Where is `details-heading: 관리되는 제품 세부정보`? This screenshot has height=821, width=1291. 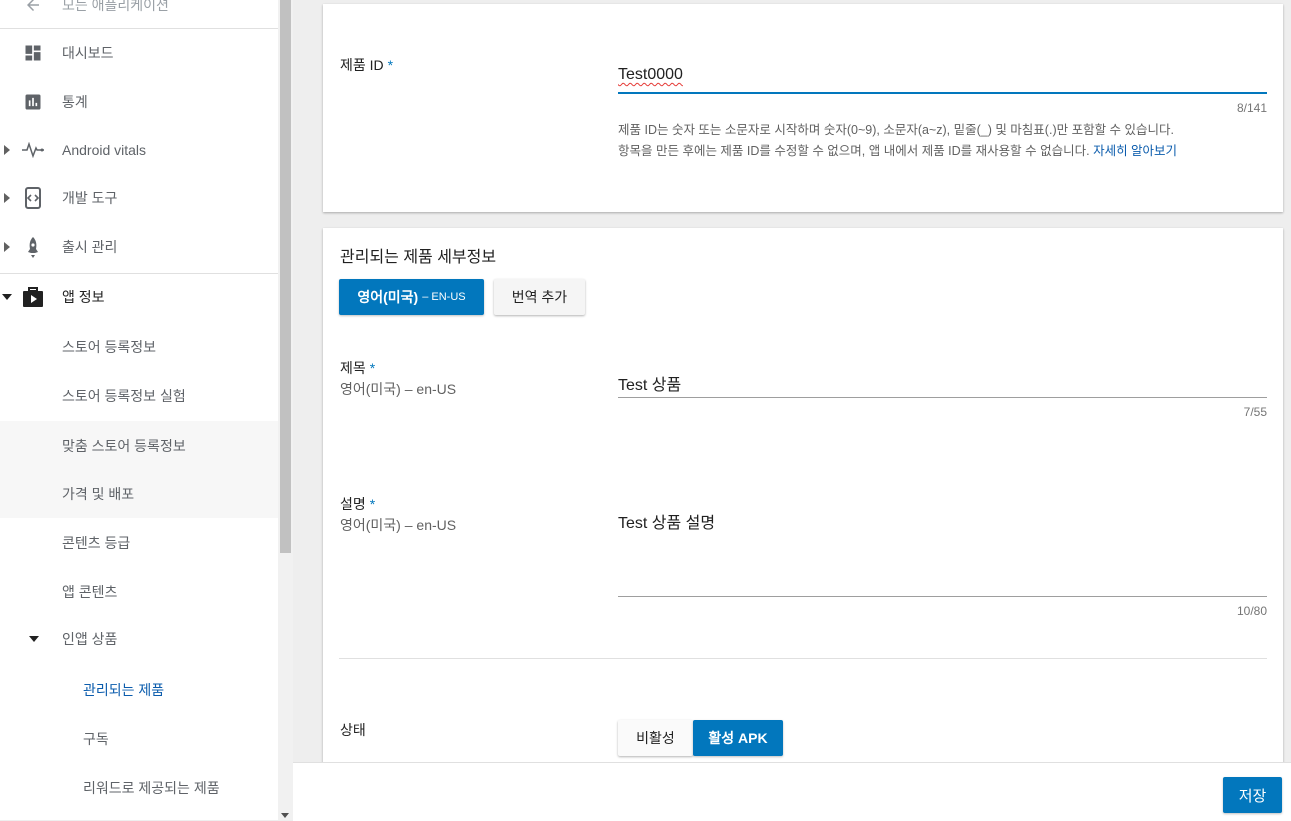 details-heading: 관리되는 제품 세부정보 is located at coordinates (418, 257).